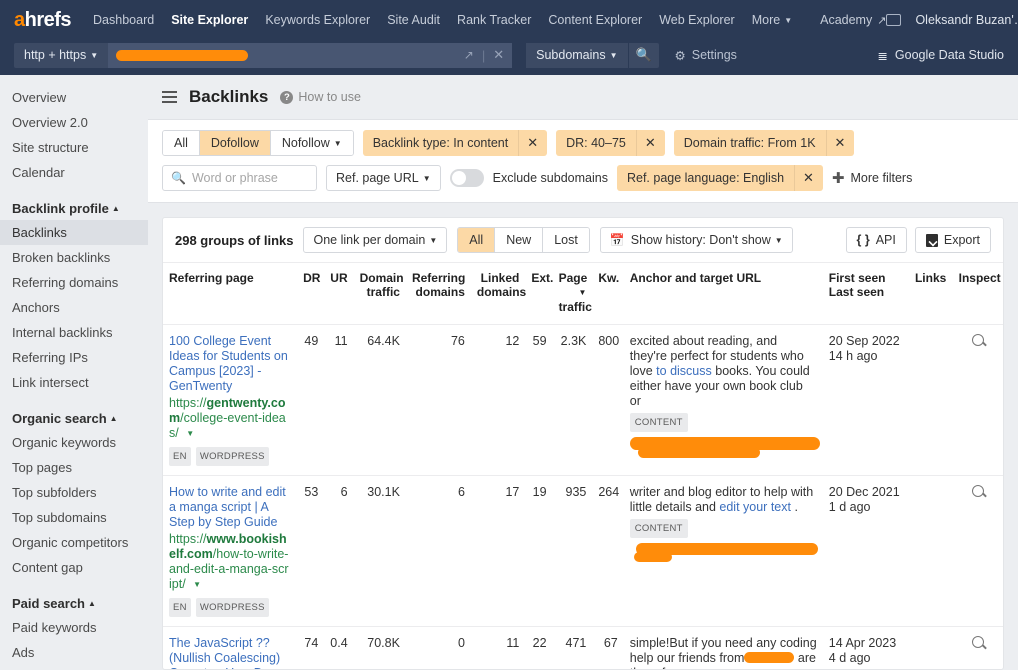 Image resolution: width=1018 pixels, height=670 pixels. I want to click on sidebar-group-backlink-profile: Backlink profile ▲, so click(74, 207).